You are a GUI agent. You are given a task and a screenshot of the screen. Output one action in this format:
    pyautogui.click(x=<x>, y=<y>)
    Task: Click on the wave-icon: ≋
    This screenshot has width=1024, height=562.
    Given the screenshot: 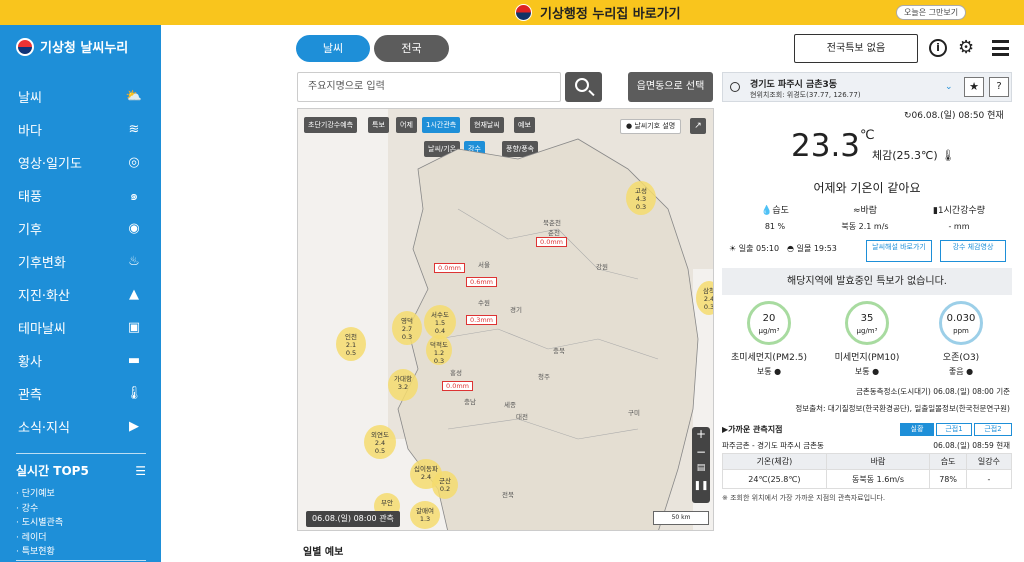 What is the action you would take?
    pyautogui.click(x=134, y=129)
    